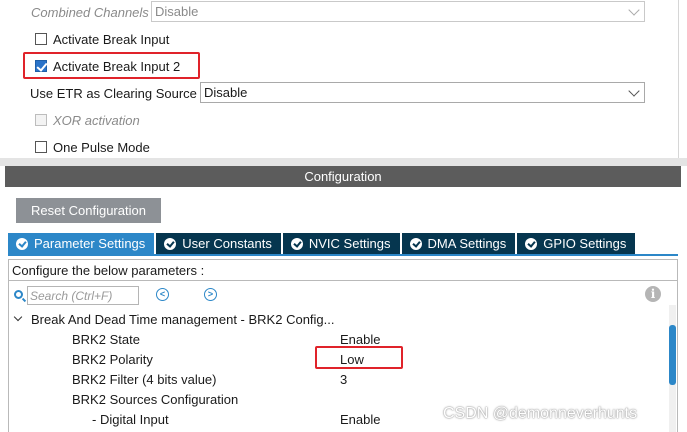 The height and width of the screenshot is (432, 687). Describe the element at coordinates (88, 210) in the screenshot. I see `reset-configuration-button: Reset Configuration` at that location.